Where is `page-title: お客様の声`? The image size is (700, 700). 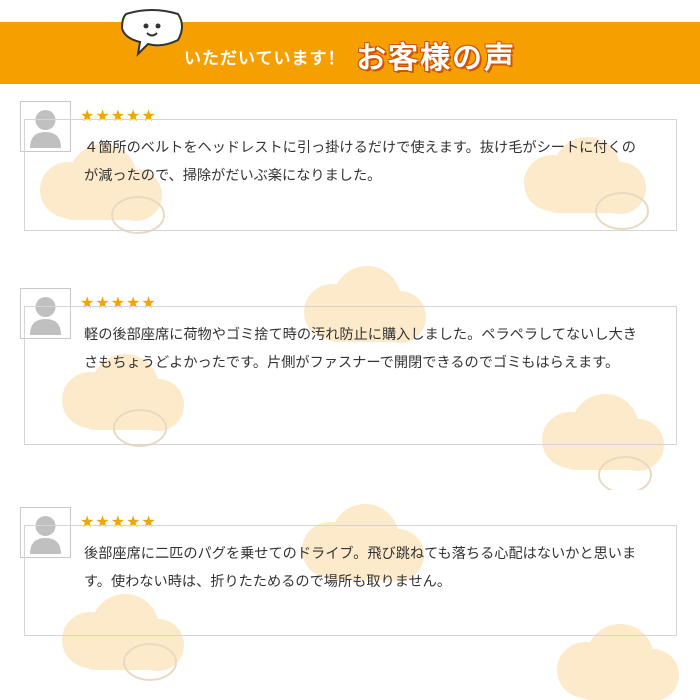 page-title: お客様の声 is located at coordinates (436, 58).